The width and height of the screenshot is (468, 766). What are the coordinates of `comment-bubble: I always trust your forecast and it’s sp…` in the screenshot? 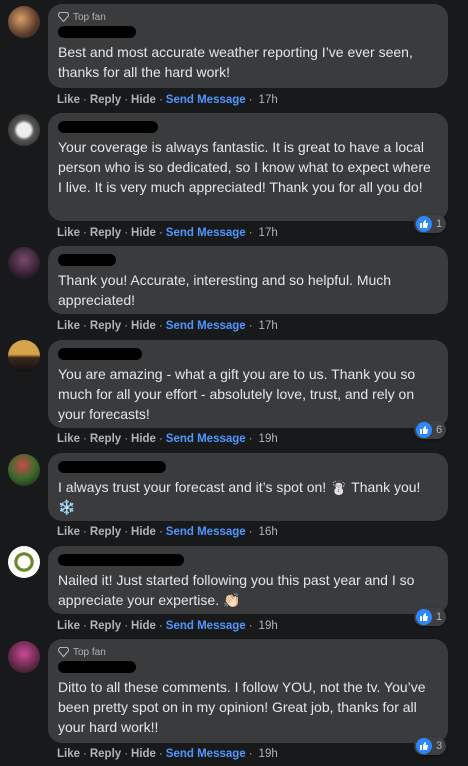 It's located at (248, 487).